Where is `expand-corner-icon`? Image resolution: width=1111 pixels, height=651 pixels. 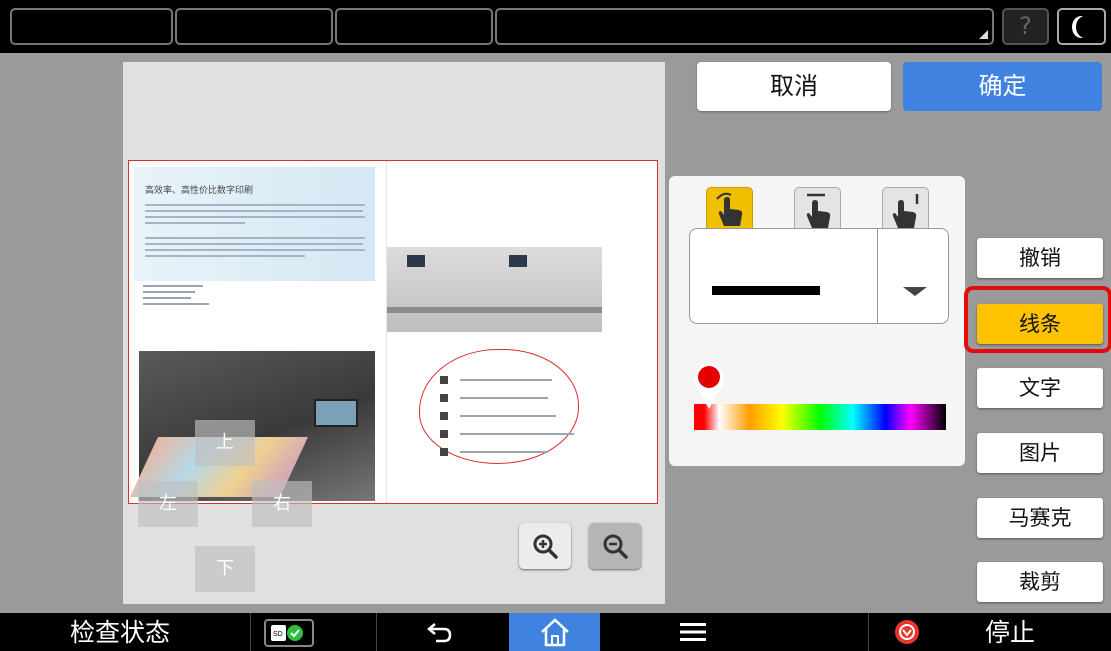
expand-corner-icon is located at coordinates (983, 34).